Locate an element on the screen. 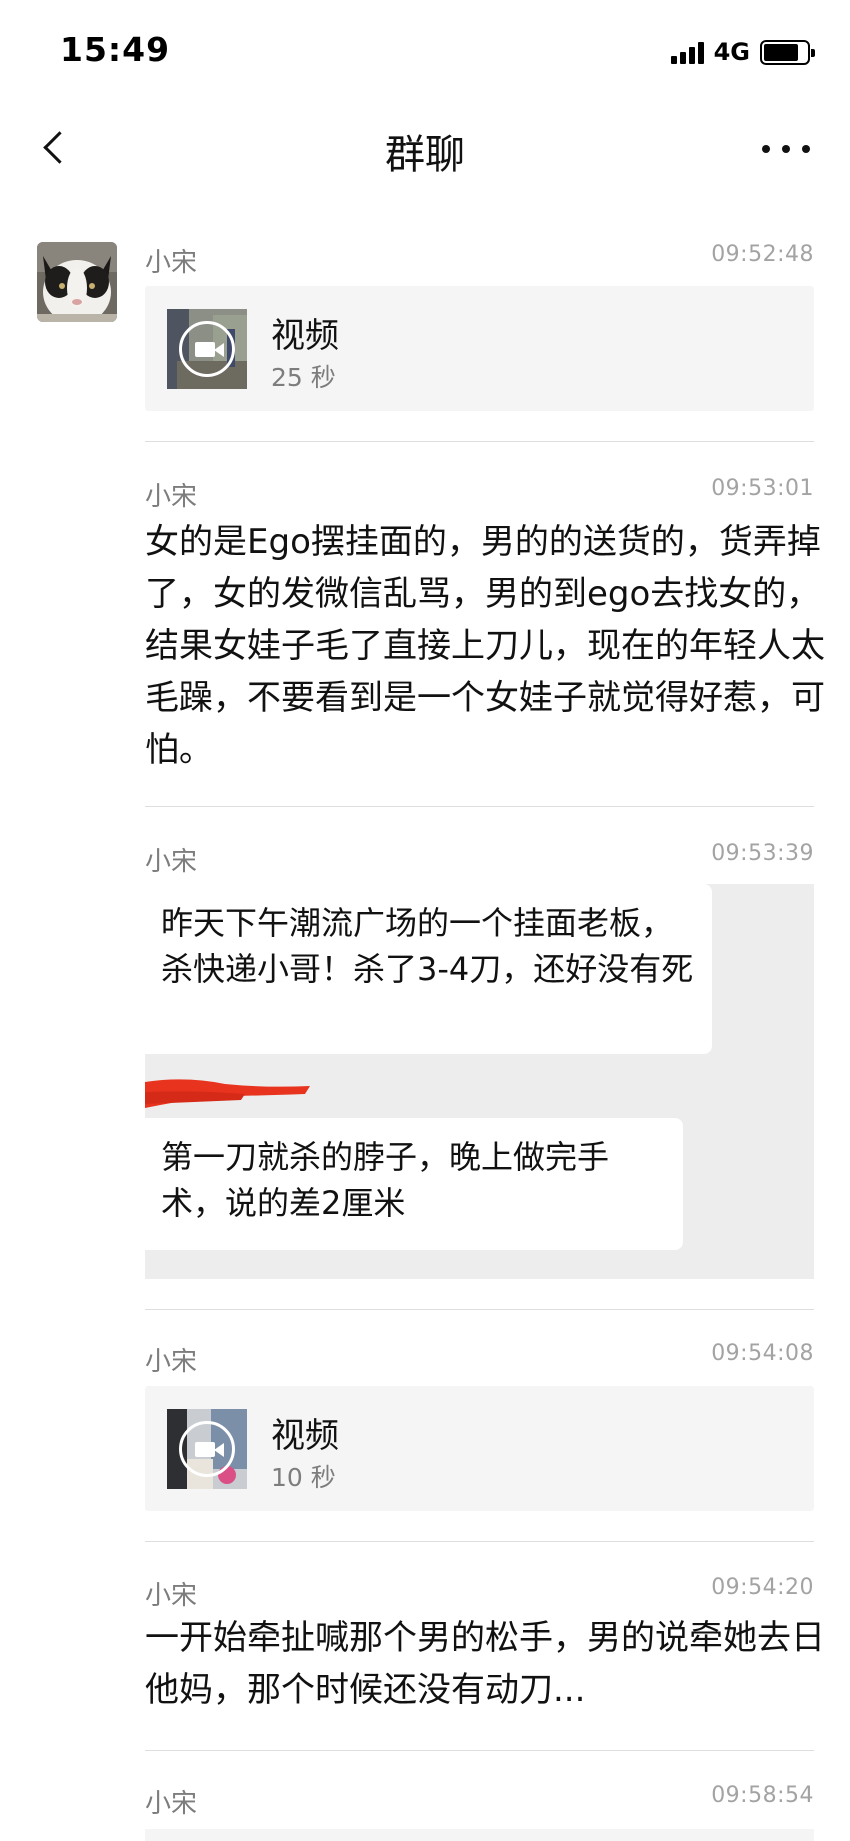  nav-bar: 群聊 is located at coordinates (425, 150).